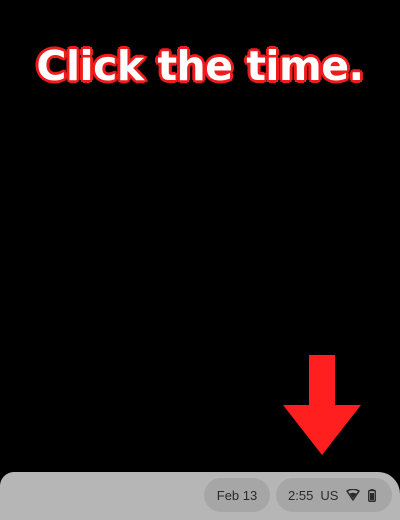  What do you see at coordinates (329, 495) in the screenshot?
I see `input-method-label: US` at bounding box center [329, 495].